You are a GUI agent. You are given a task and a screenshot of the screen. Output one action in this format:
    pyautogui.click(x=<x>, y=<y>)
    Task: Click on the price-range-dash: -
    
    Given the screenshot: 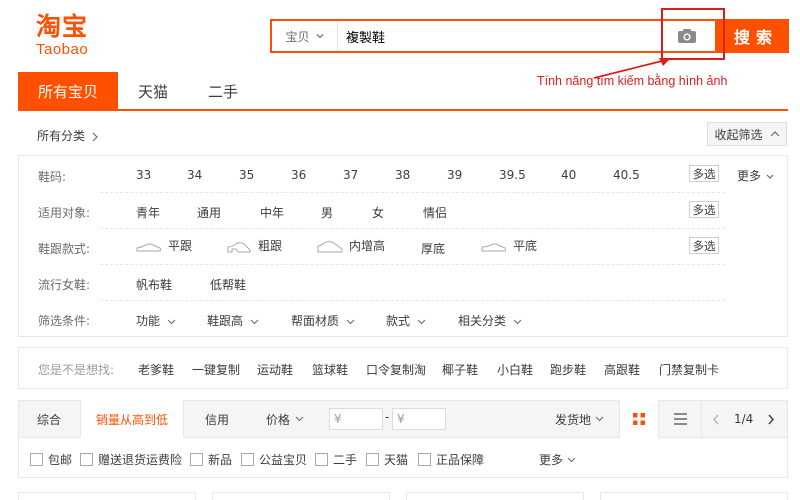 What is the action you would take?
    pyautogui.click(x=387, y=417)
    